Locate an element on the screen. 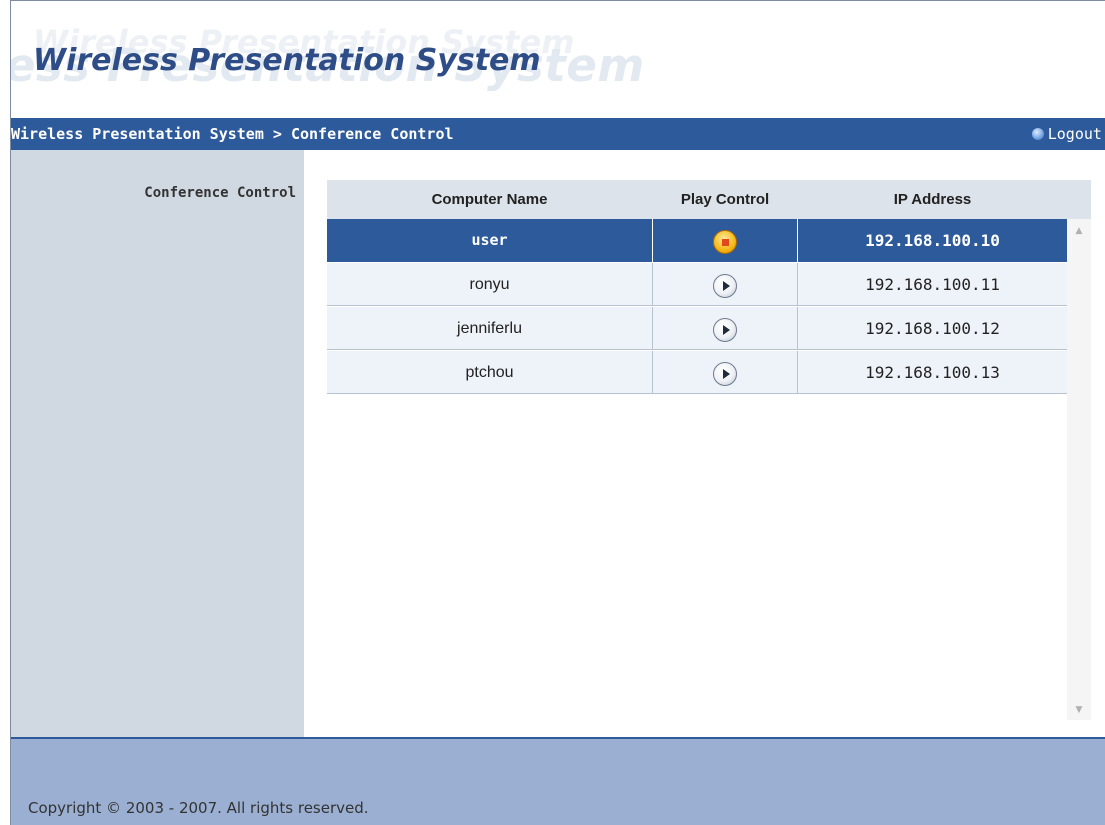  vertical-scrollbar: ▲ ▼ is located at coordinates (1079, 469).